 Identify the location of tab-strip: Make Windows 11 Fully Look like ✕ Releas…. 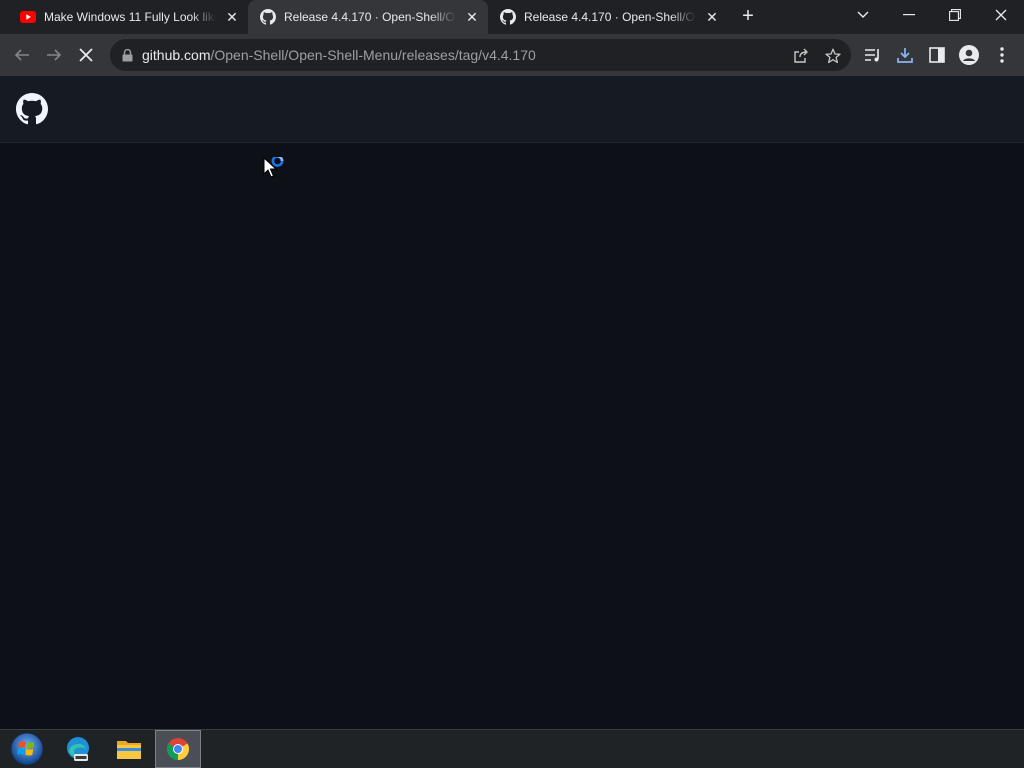
(512, 17).